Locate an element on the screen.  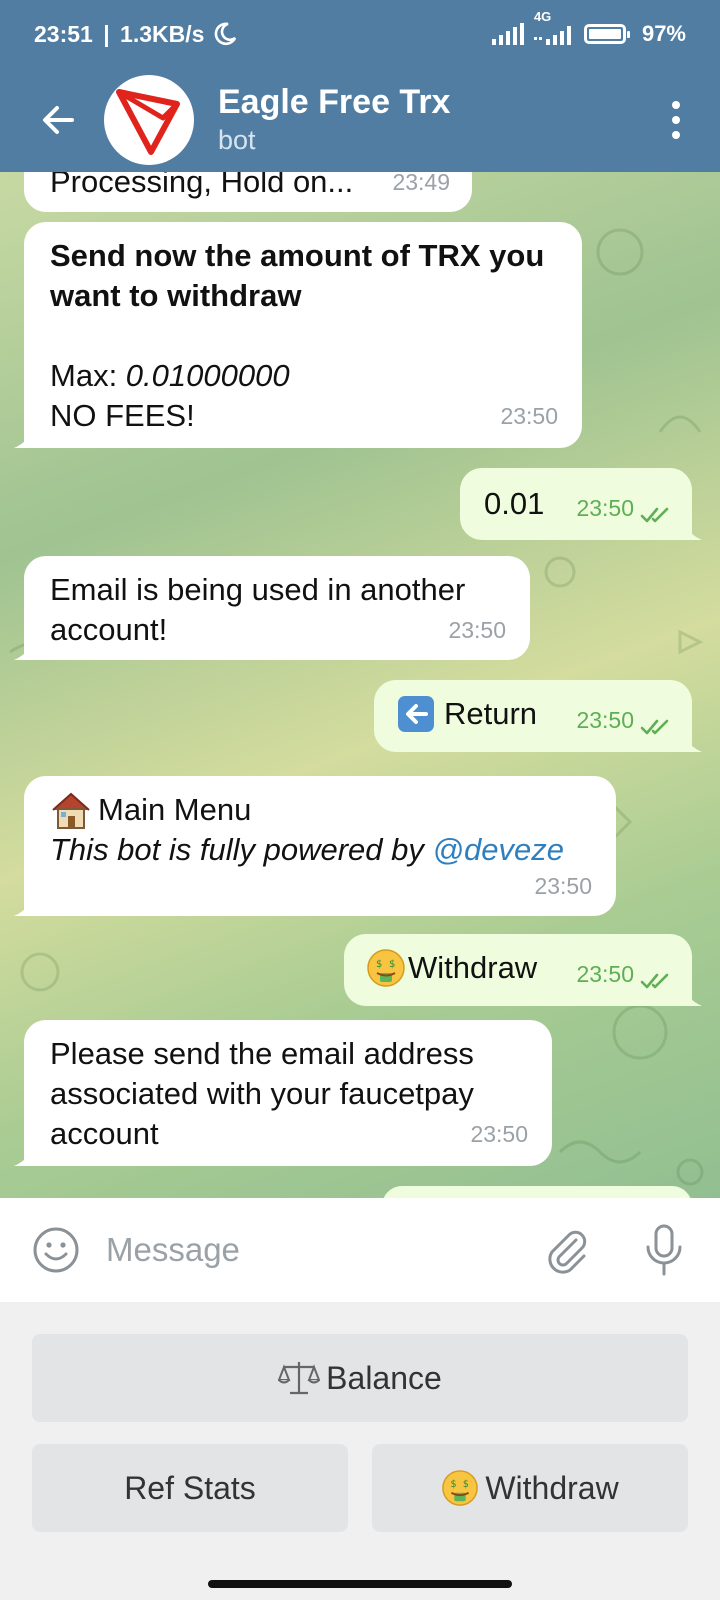
max-value: 0.01000000 is located at coordinates (207, 375).